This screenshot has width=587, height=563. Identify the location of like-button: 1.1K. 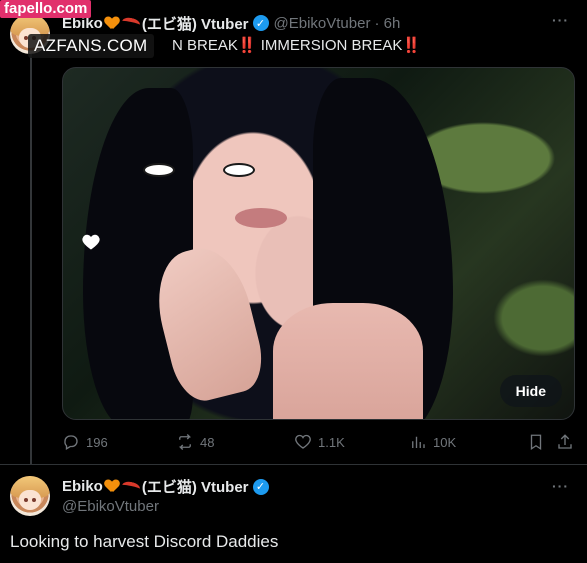
(319, 442).